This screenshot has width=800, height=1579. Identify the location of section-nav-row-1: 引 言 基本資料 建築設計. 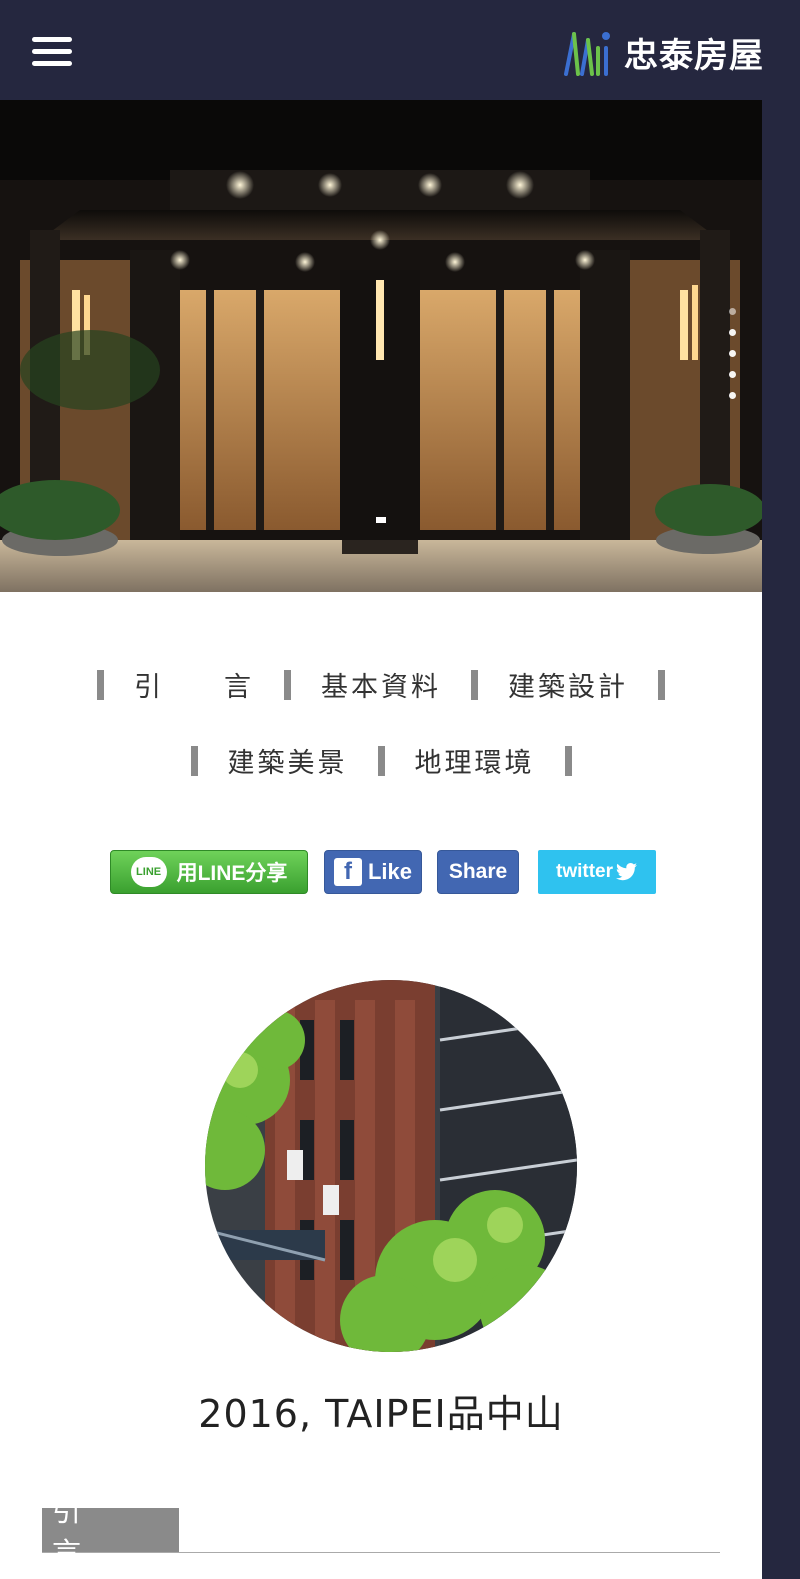
(381, 684).